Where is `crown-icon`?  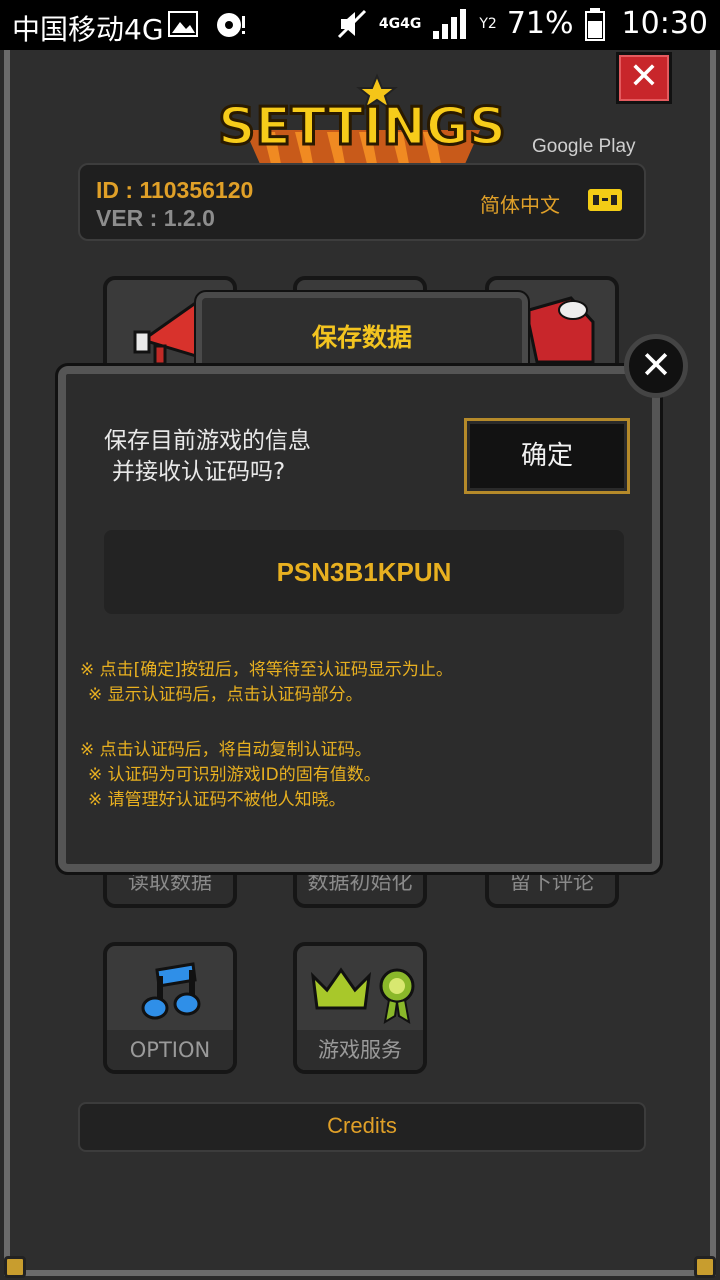
crown-icon is located at coordinates (362, 995).